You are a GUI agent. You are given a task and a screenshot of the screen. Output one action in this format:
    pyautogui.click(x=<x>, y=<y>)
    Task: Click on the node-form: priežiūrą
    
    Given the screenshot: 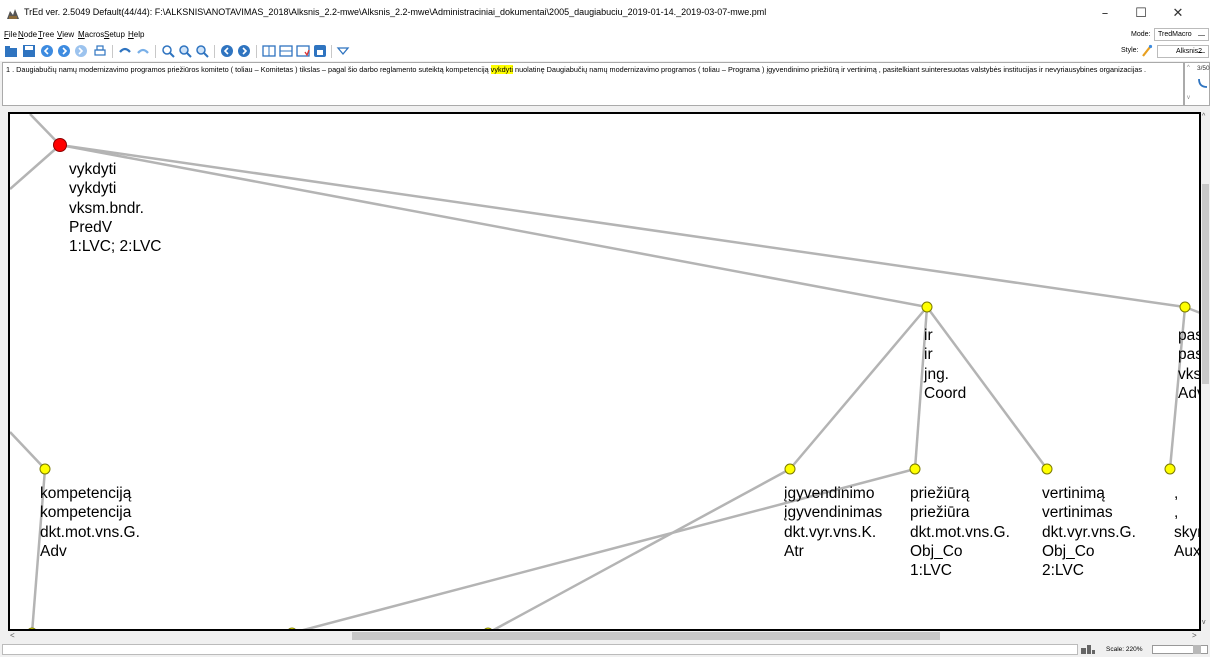 What is the action you would take?
    pyautogui.click(x=940, y=493)
    